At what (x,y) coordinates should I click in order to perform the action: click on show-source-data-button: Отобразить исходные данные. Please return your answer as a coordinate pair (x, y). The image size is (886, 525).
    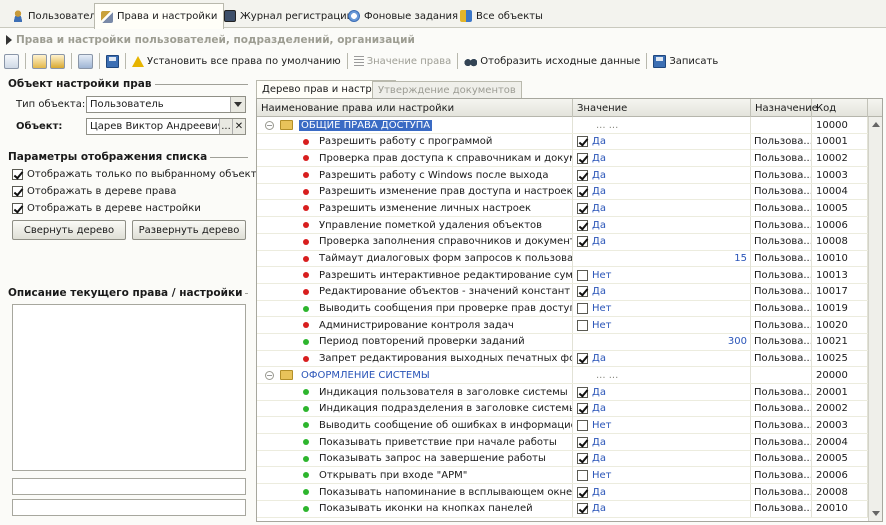
    Looking at the image, I should click on (552, 61).